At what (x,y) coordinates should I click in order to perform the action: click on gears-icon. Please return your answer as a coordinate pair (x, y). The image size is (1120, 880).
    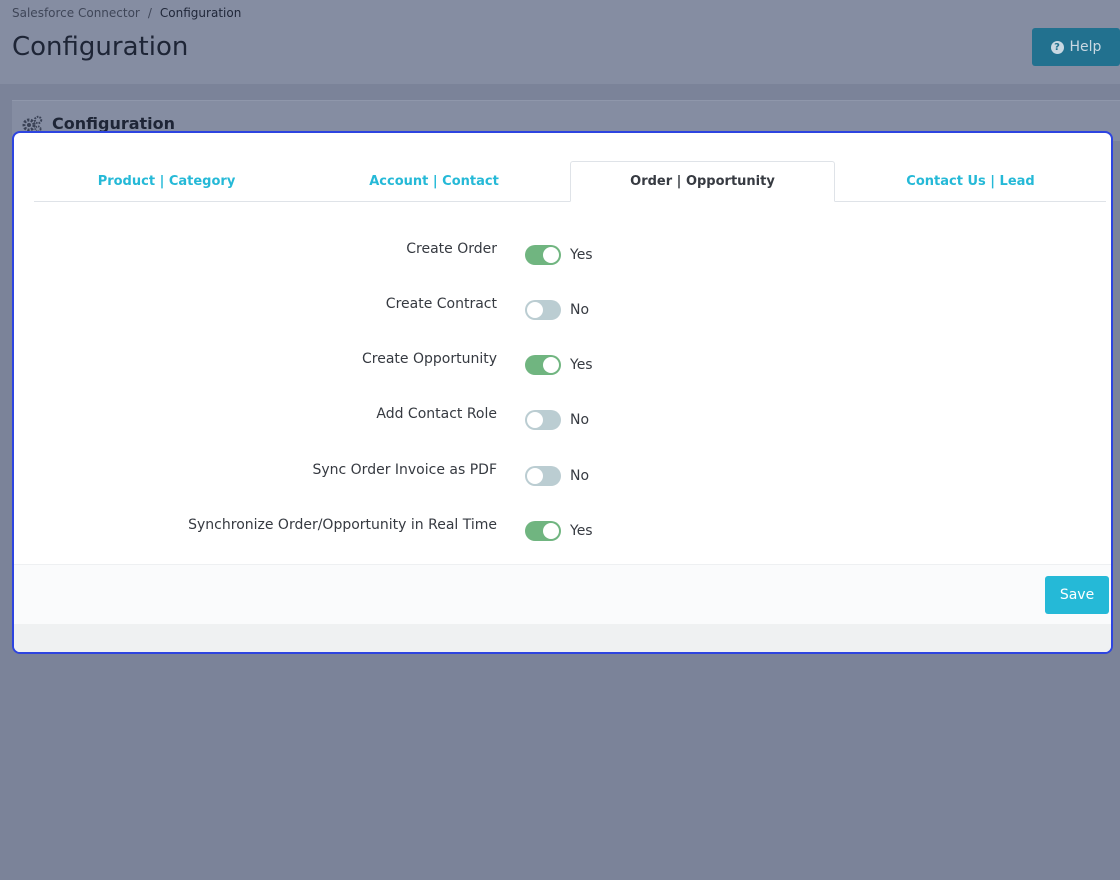
    Looking at the image, I should click on (33, 124).